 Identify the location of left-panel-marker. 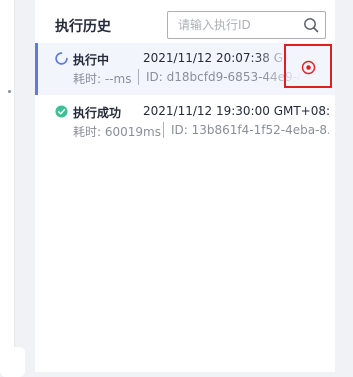
(9, 91).